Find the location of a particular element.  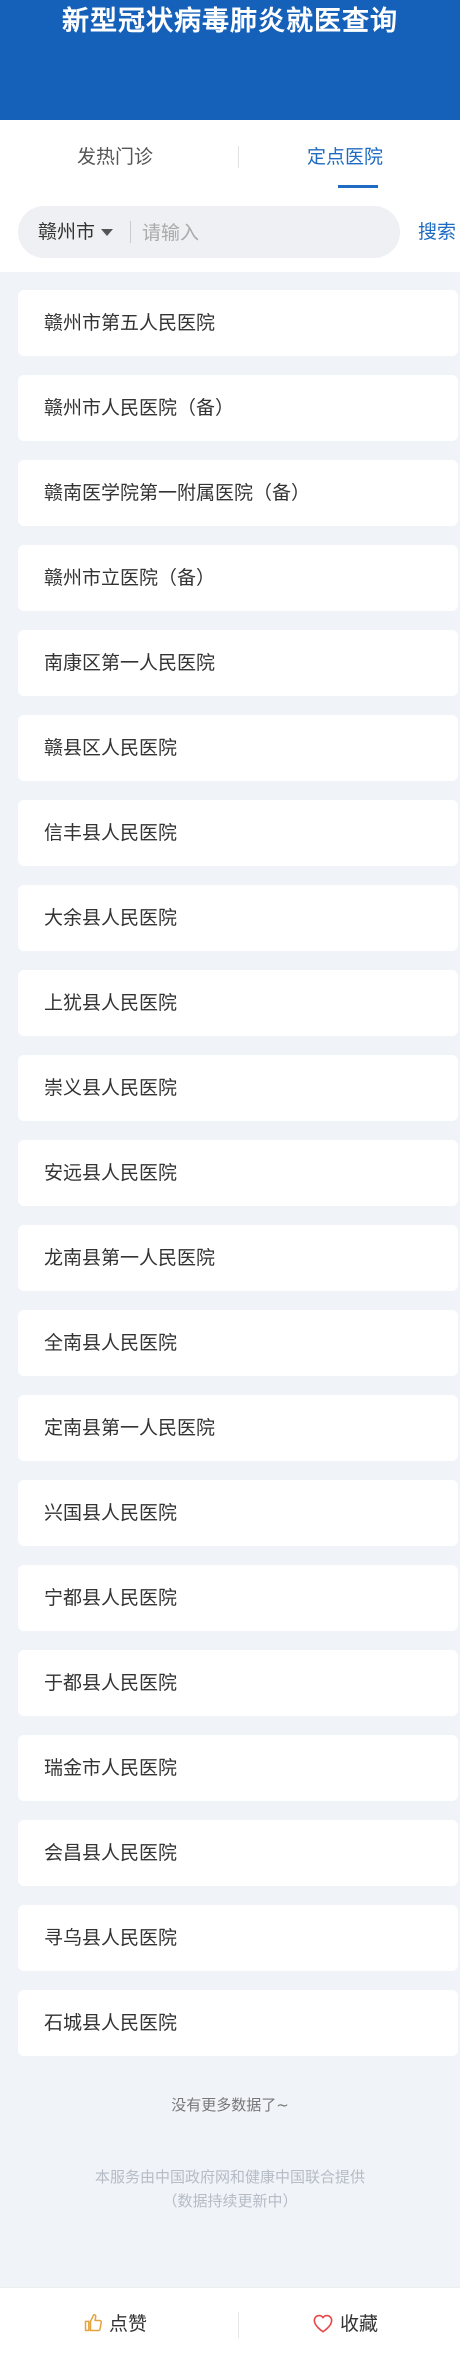

search-button: 搜索 is located at coordinates (437, 232).